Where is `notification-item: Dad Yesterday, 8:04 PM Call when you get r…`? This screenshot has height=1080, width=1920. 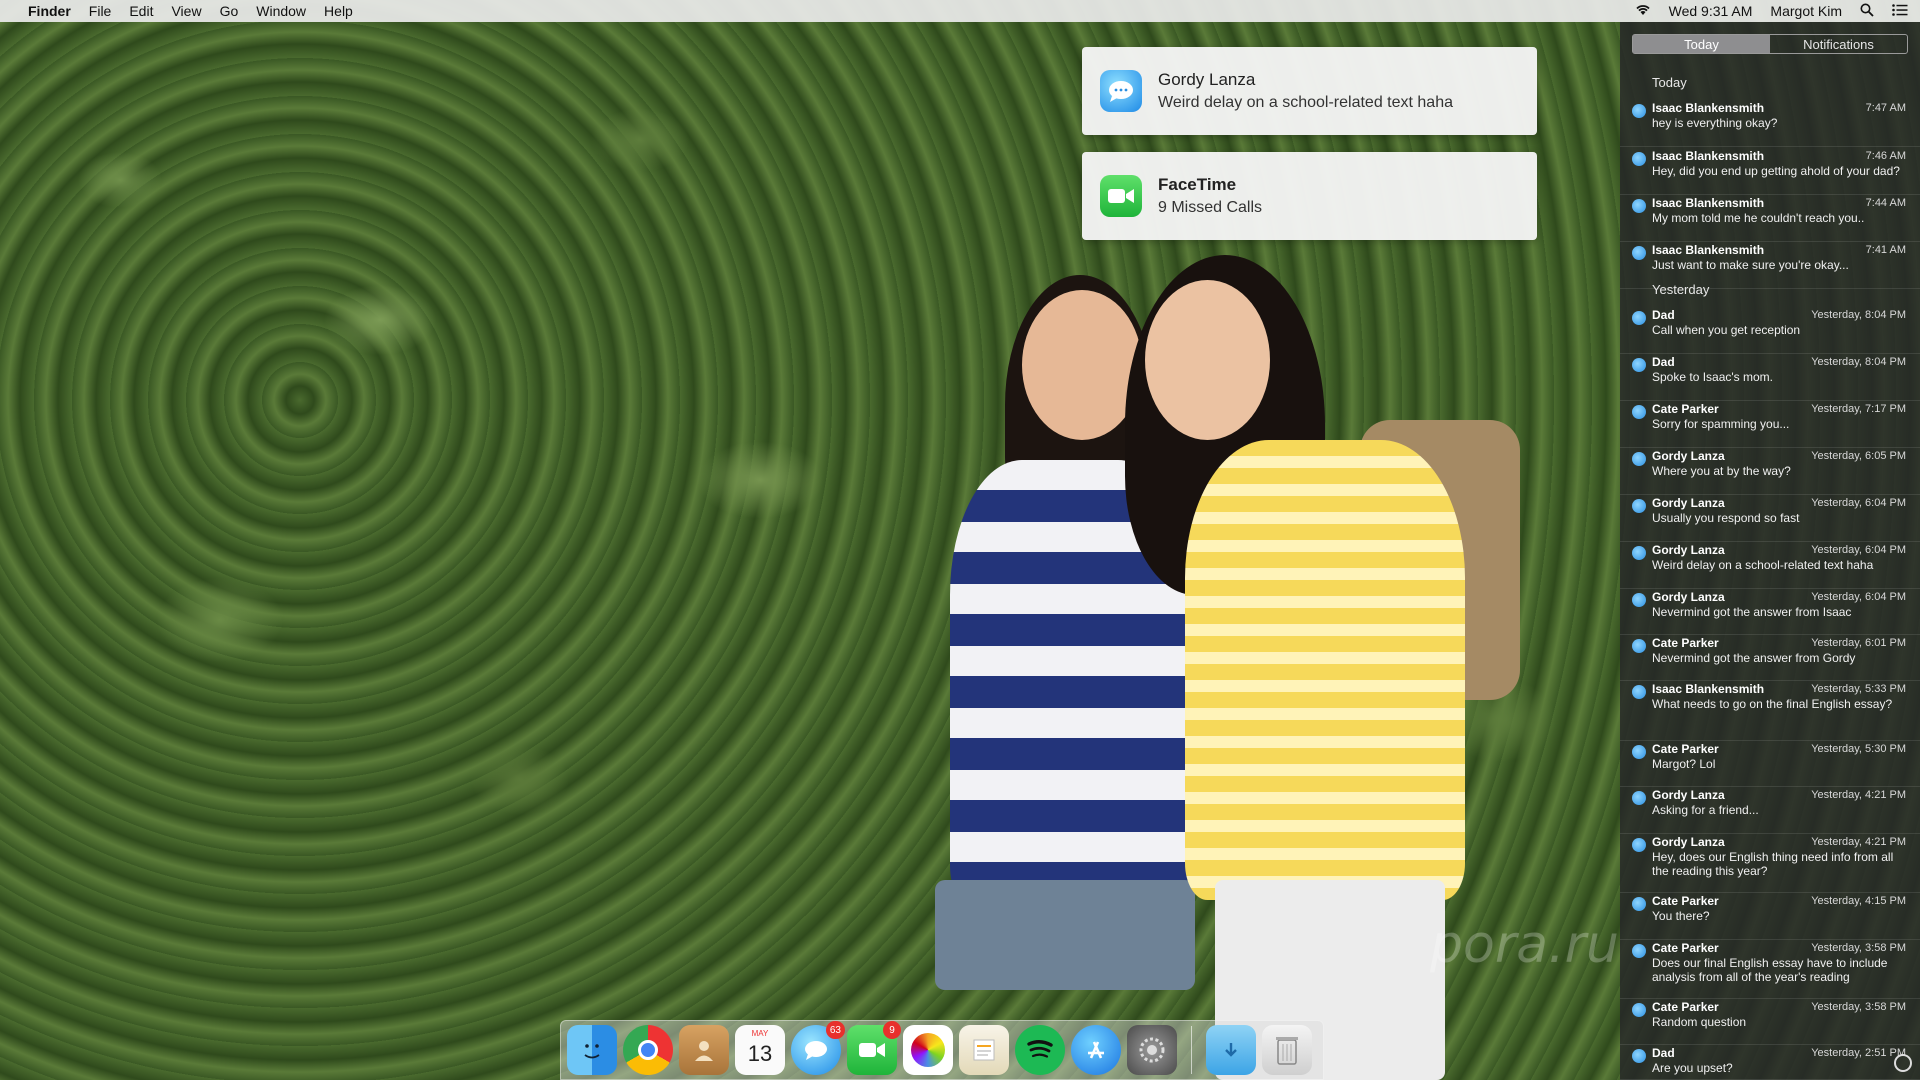 notification-item: Dad Yesterday, 8:04 PM Call when you get r… is located at coordinates (1770, 331).